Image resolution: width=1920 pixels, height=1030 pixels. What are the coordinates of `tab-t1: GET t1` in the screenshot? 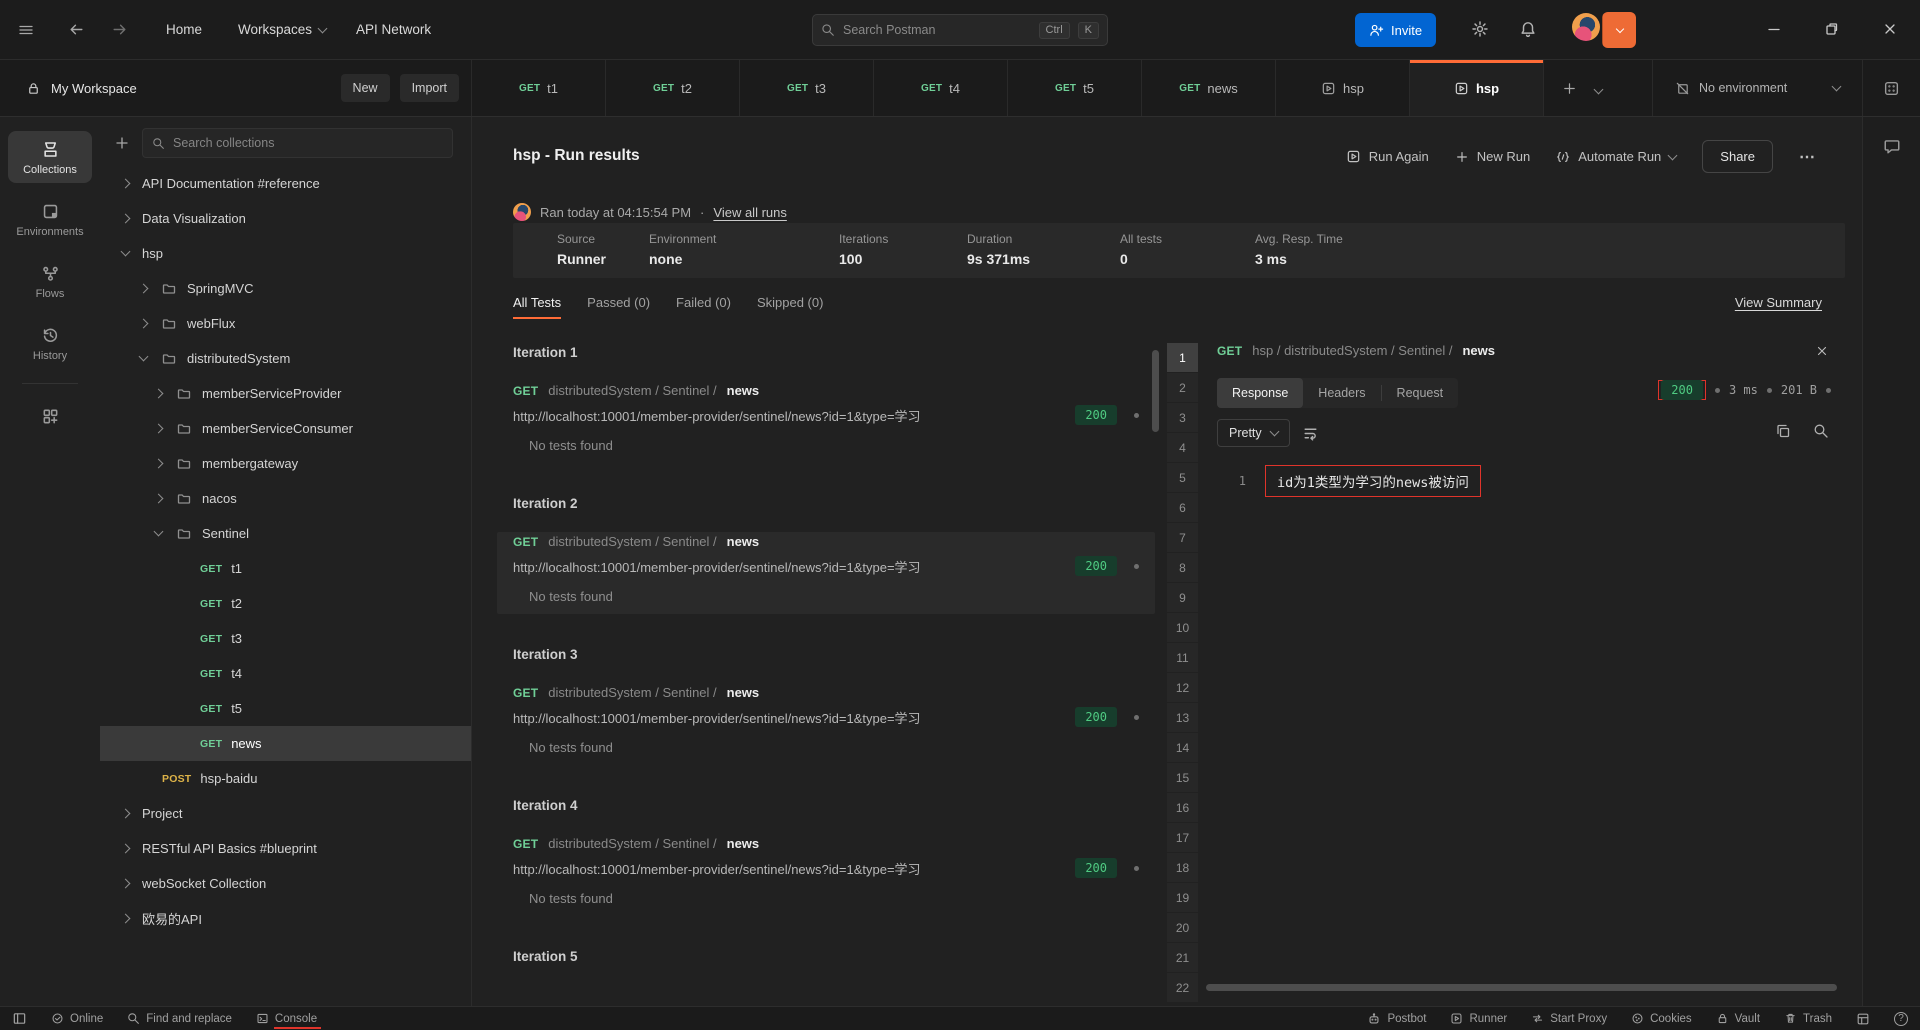 It's located at (539, 88).